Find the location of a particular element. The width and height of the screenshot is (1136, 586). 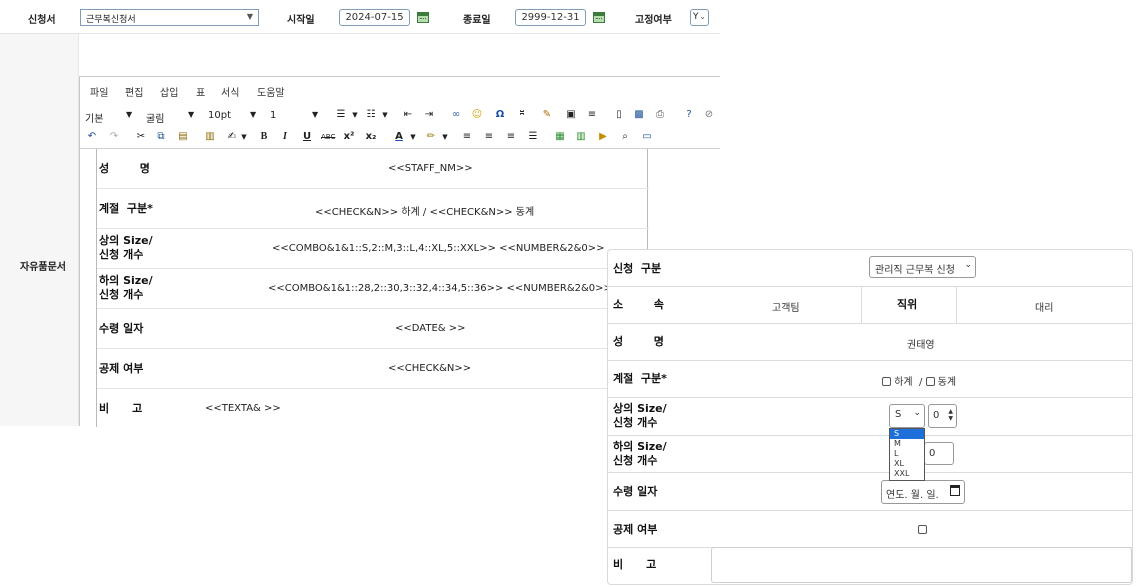

size-option: XL is located at coordinates (907, 464).